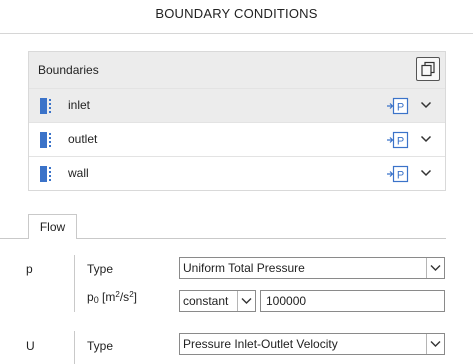 This screenshot has height=364, width=473. What do you see at coordinates (96, 300) in the screenshot?
I see `p0-subscript: 0` at bounding box center [96, 300].